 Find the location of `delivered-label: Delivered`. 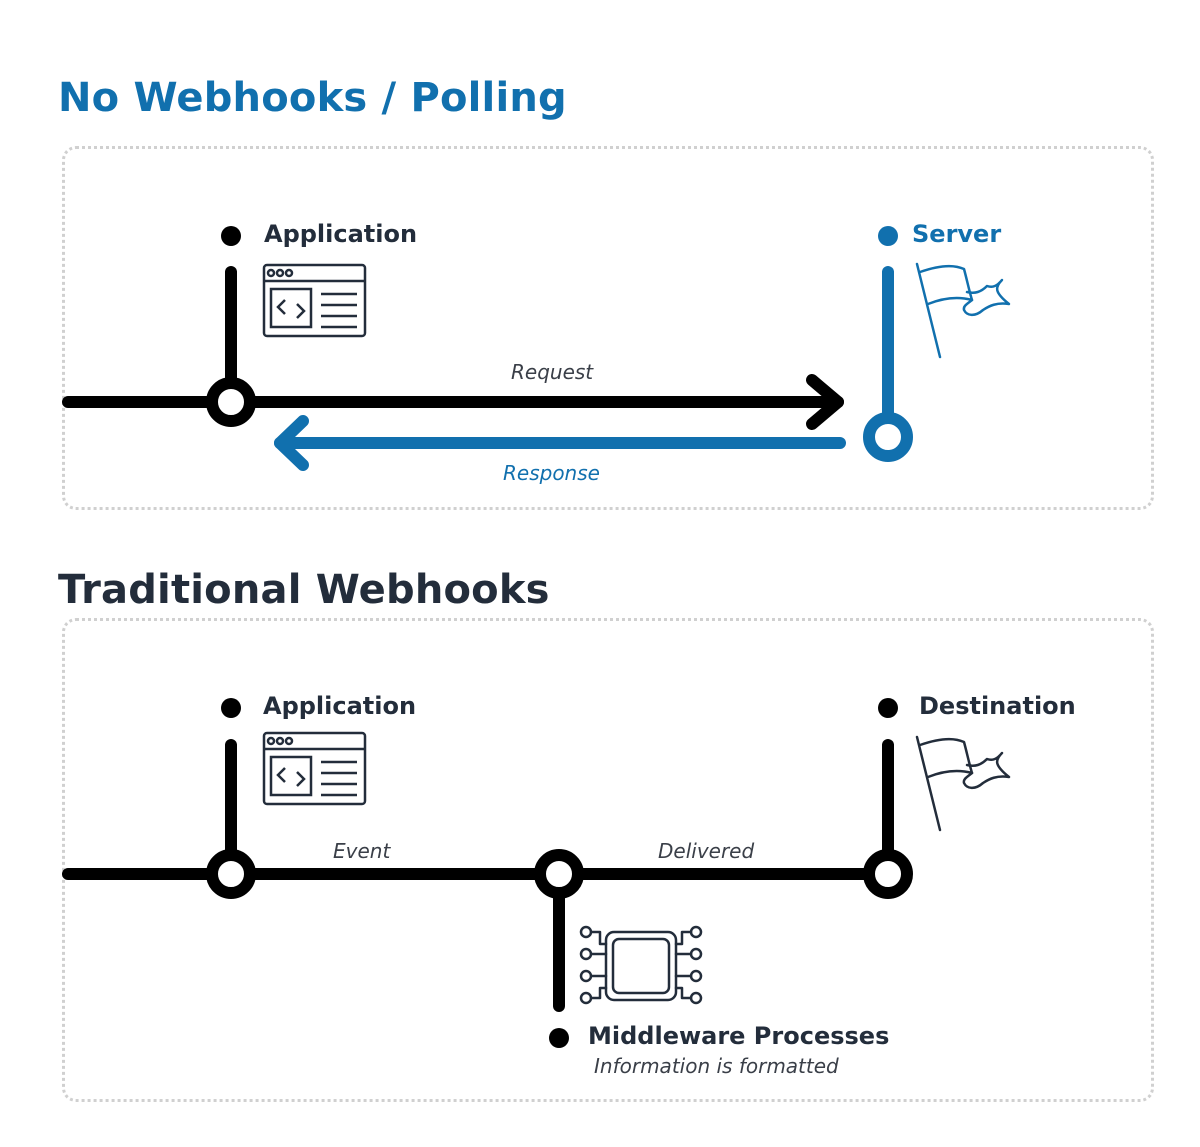

delivered-label: Delivered is located at coordinates (706, 851).